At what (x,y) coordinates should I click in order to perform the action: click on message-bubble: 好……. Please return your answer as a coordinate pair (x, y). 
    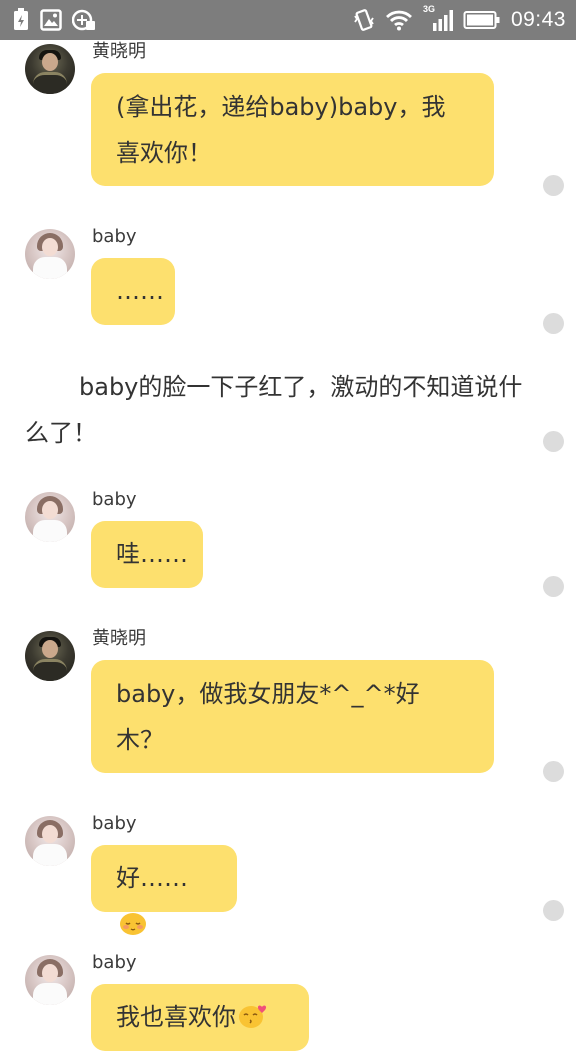
    Looking at the image, I should click on (164, 890).